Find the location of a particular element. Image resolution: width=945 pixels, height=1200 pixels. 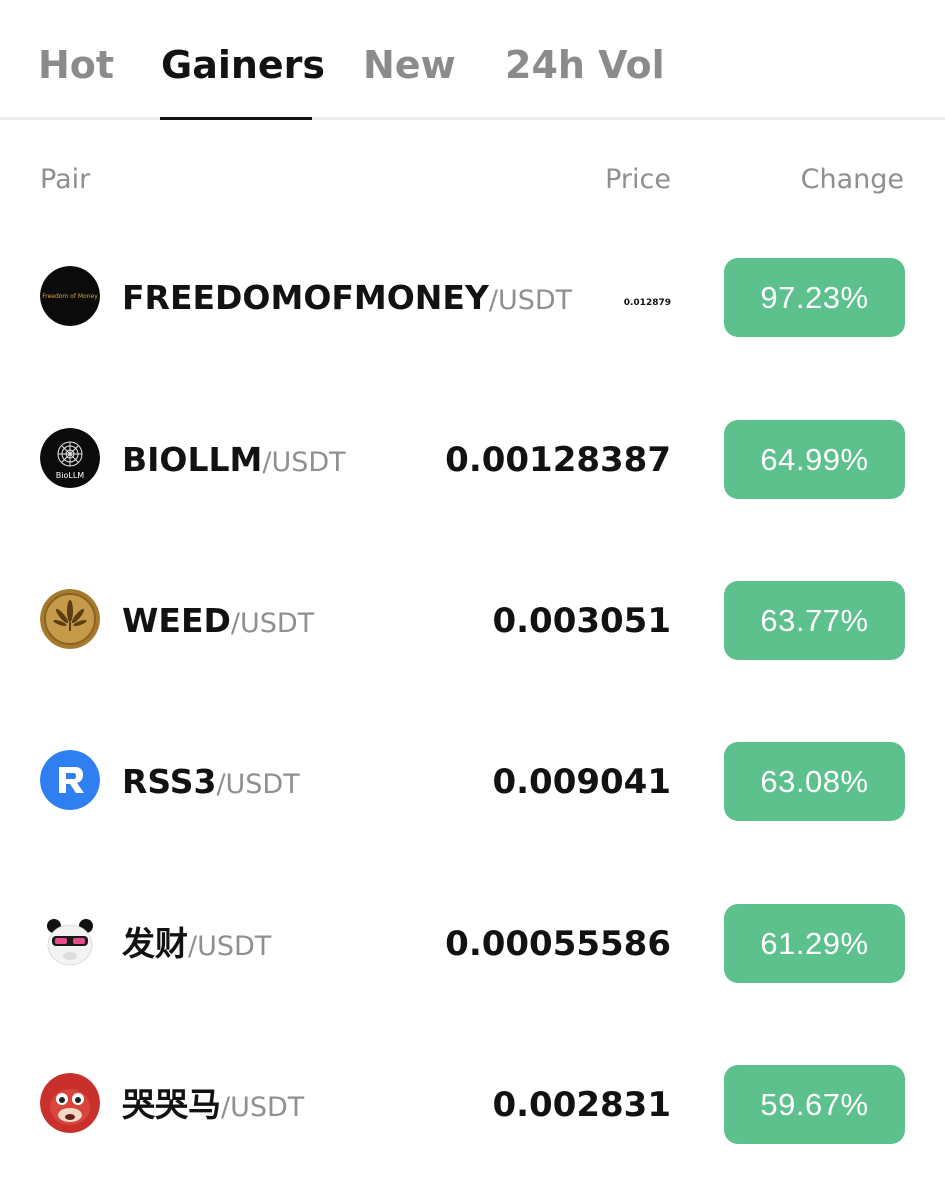

price-value: 0.012879 is located at coordinates (647, 303).